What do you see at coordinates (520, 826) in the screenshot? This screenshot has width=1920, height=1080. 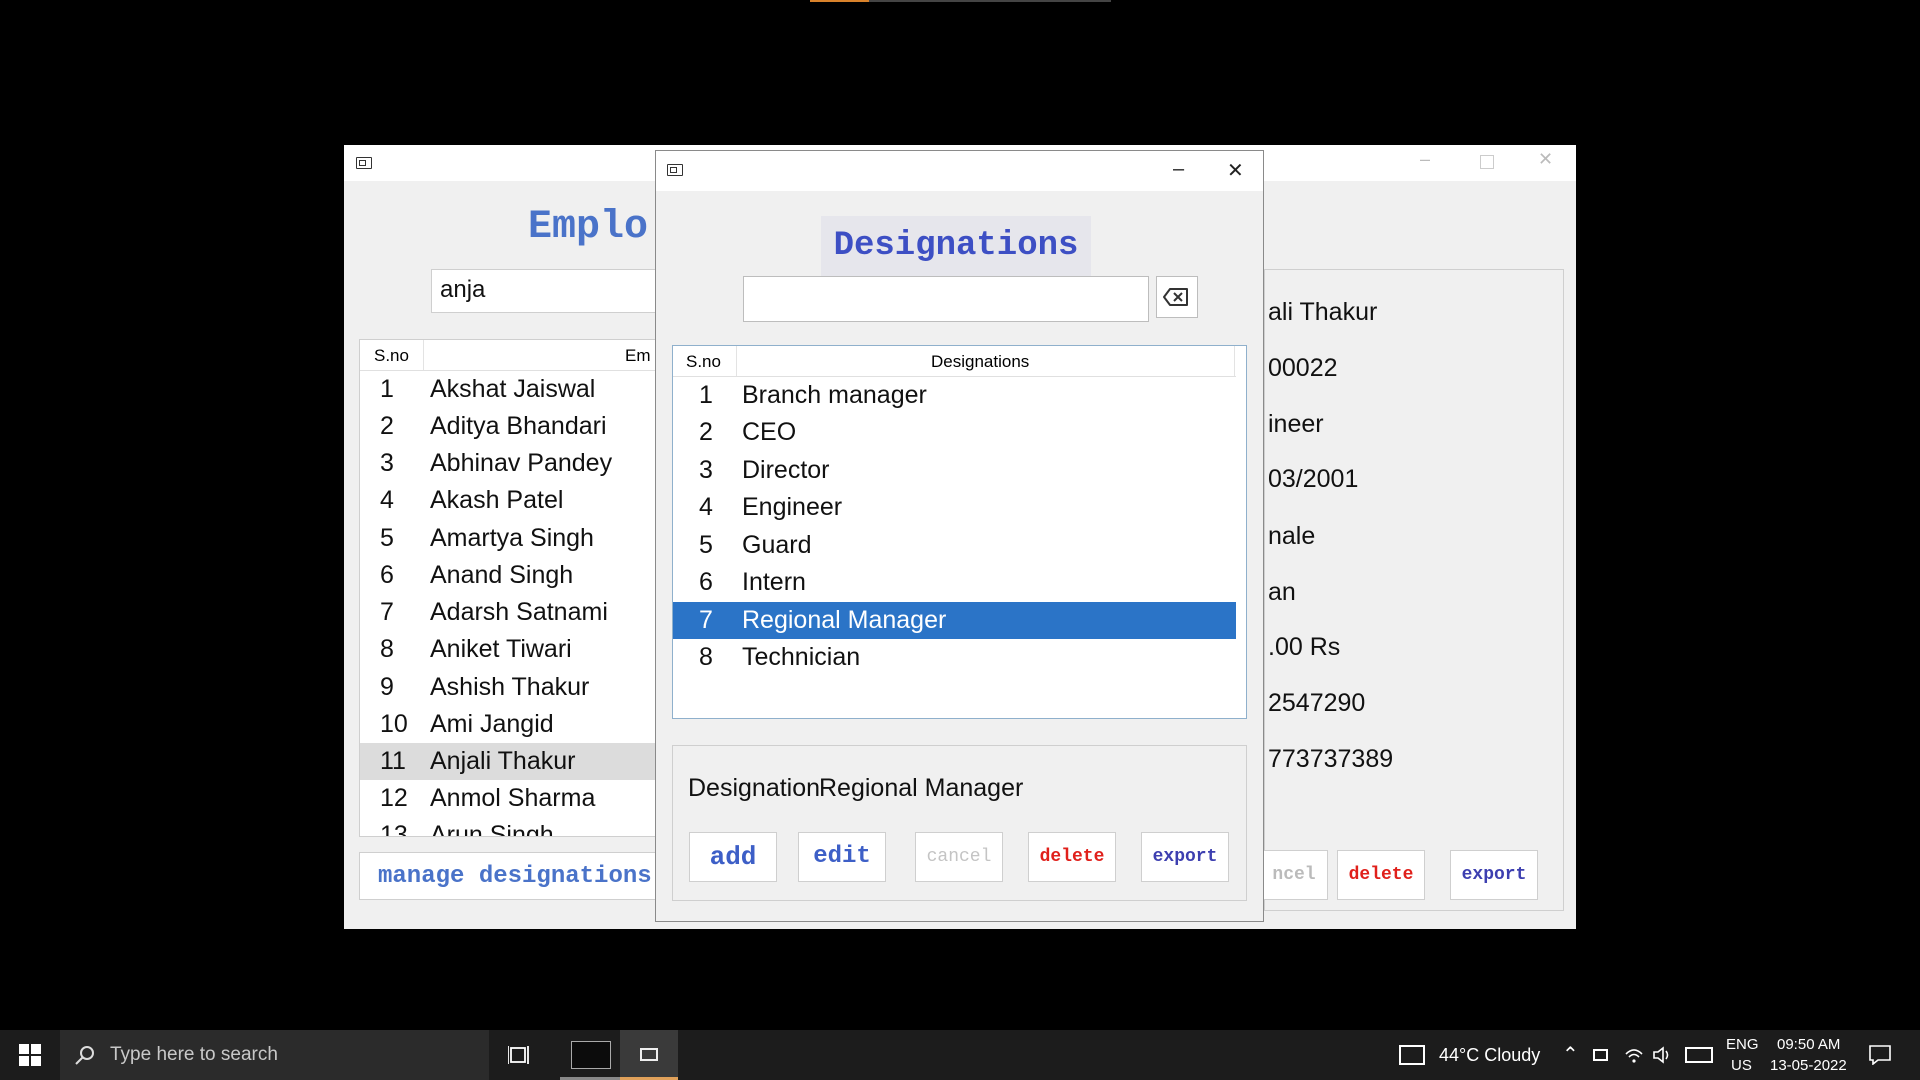 I see `table-row: 13 Arun Singh` at bounding box center [520, 826].